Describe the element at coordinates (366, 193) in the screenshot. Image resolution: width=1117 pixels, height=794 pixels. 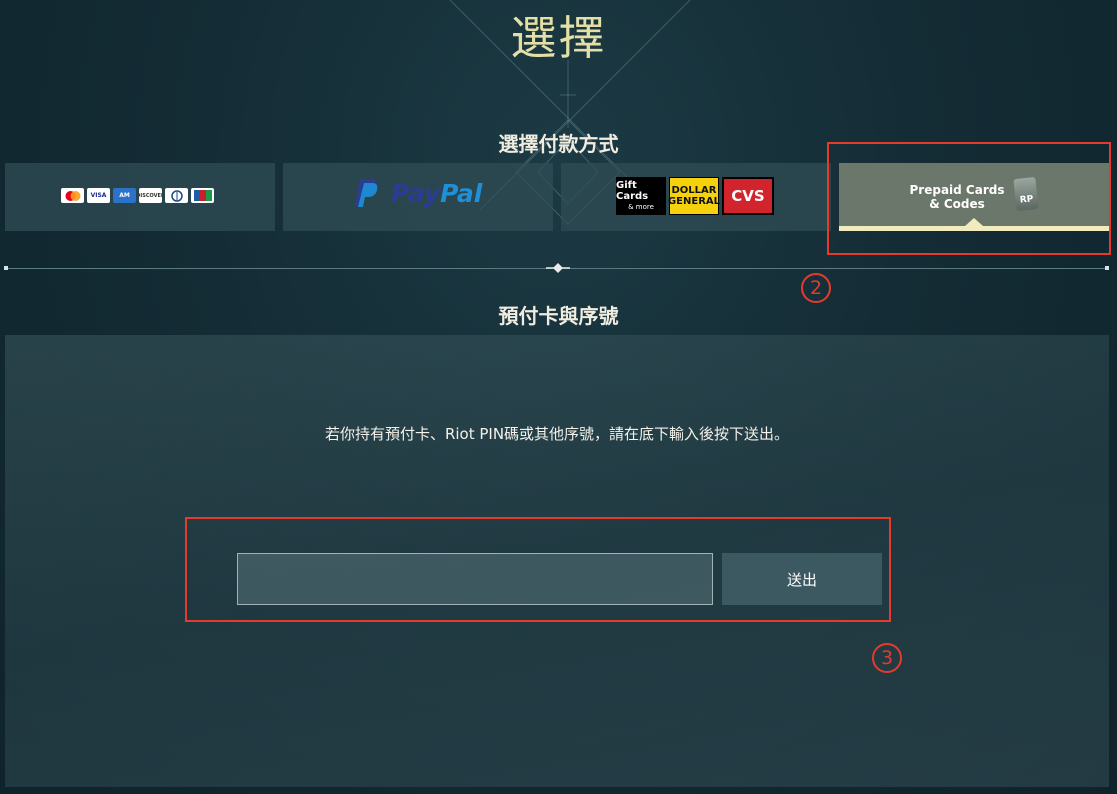
I see `paypal-icon` at that location.